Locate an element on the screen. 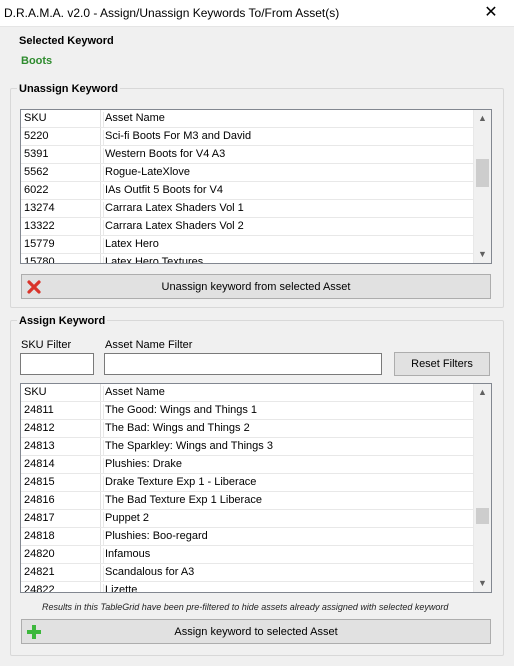  sku-cell: 5391 is located at coordinates (36, 154).